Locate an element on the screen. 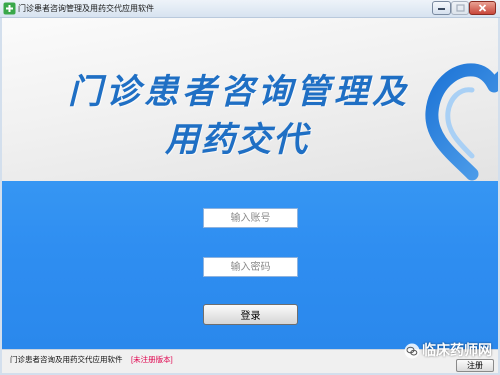 This screenshot has width=500, height=375. close-button is located at coordinates (482, 8).